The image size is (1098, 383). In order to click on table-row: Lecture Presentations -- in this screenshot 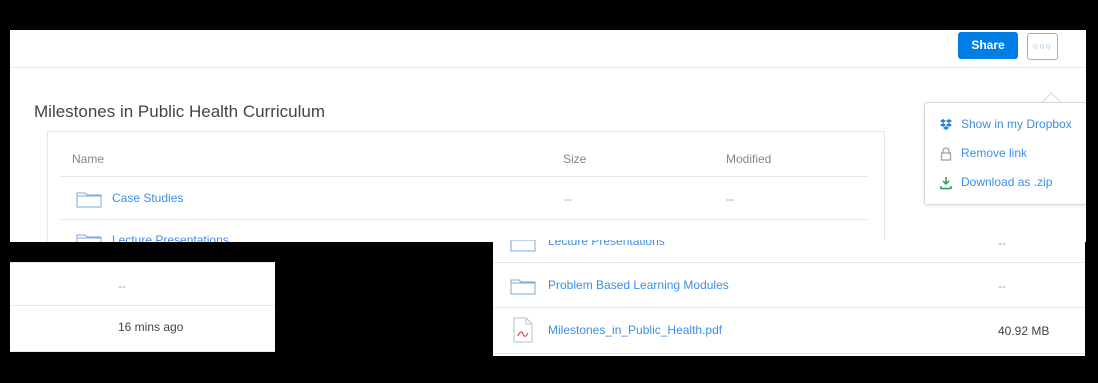, I will do `click(789, 250)`.